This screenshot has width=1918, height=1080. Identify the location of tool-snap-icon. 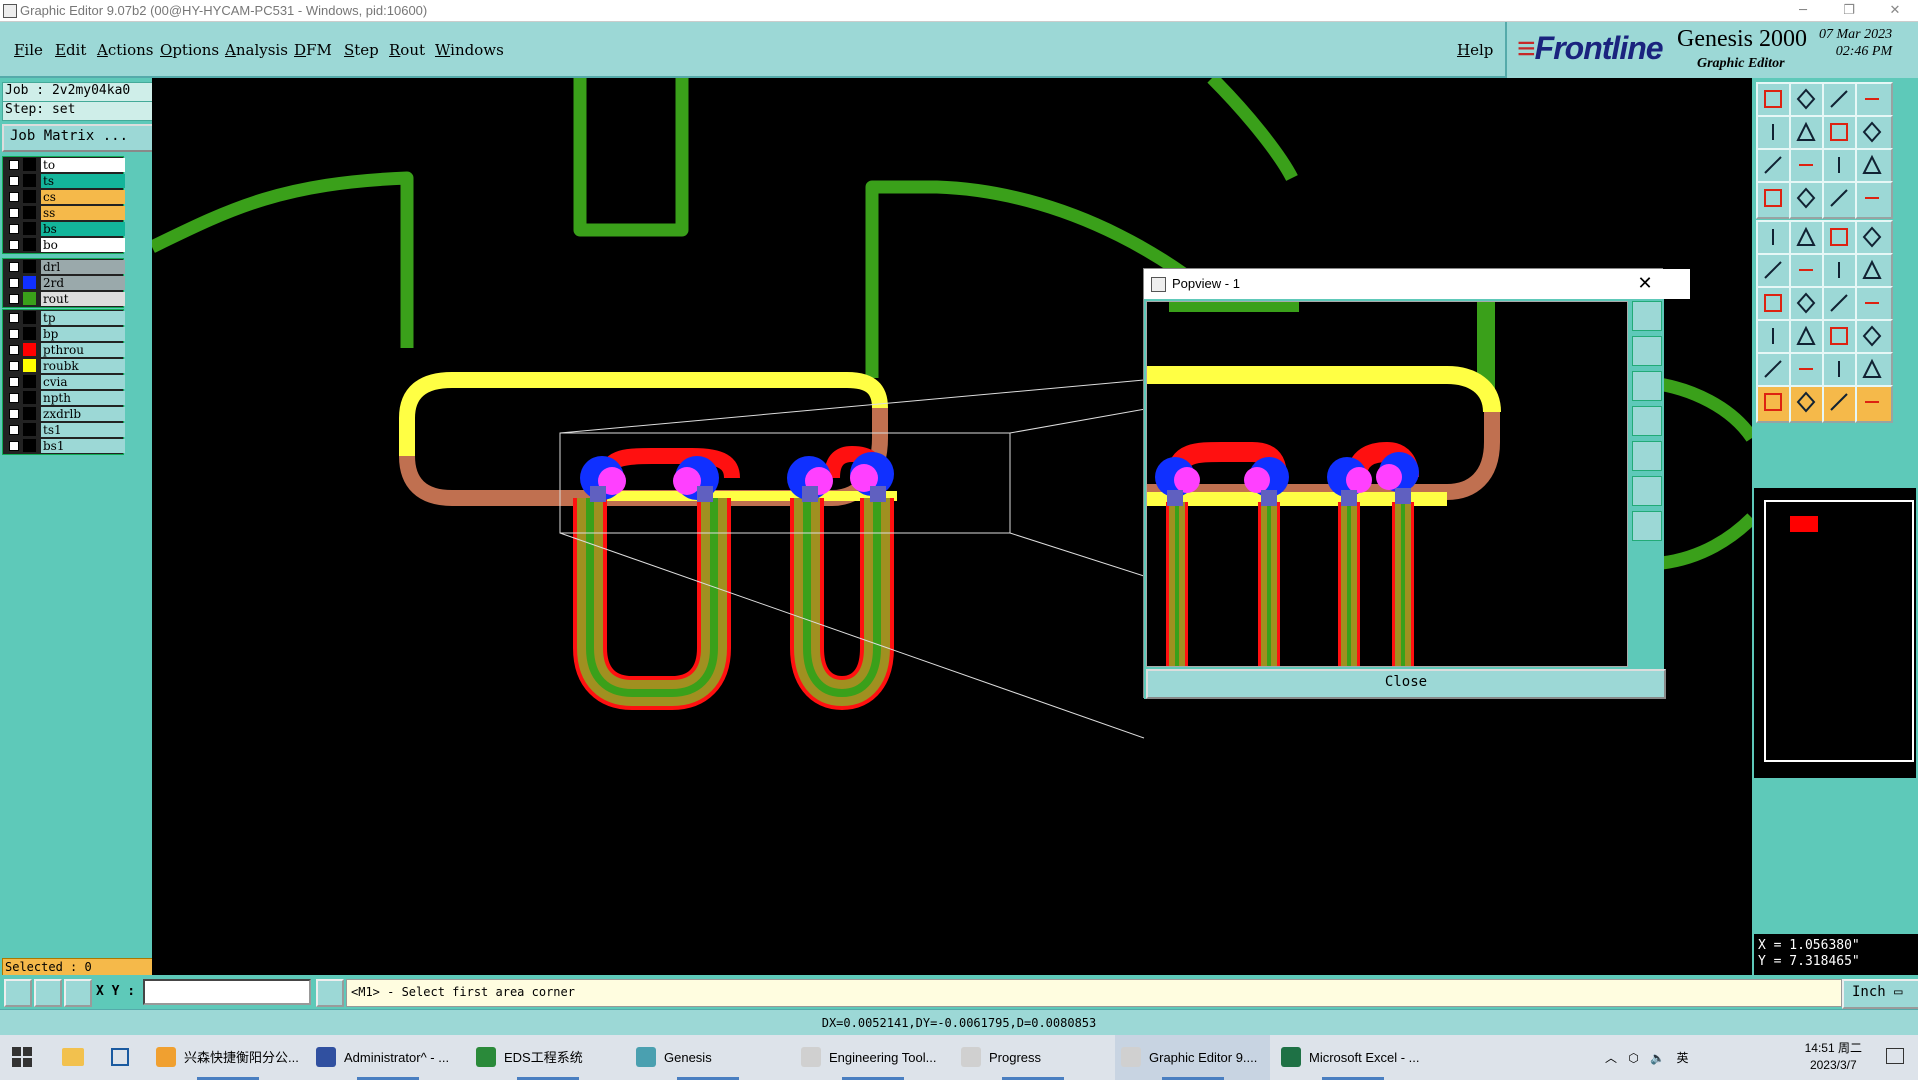
(1874, 200).